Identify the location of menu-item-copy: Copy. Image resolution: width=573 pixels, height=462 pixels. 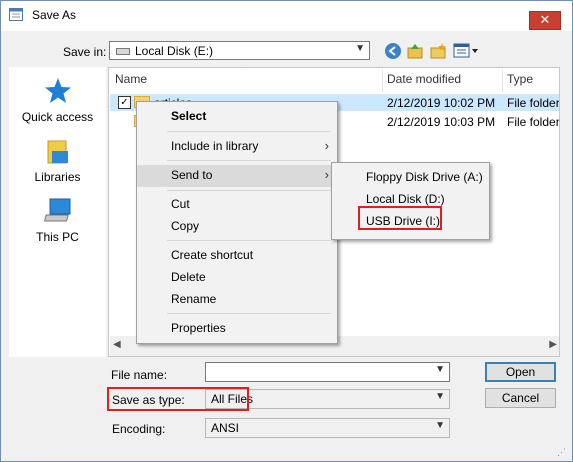
(237, 227).